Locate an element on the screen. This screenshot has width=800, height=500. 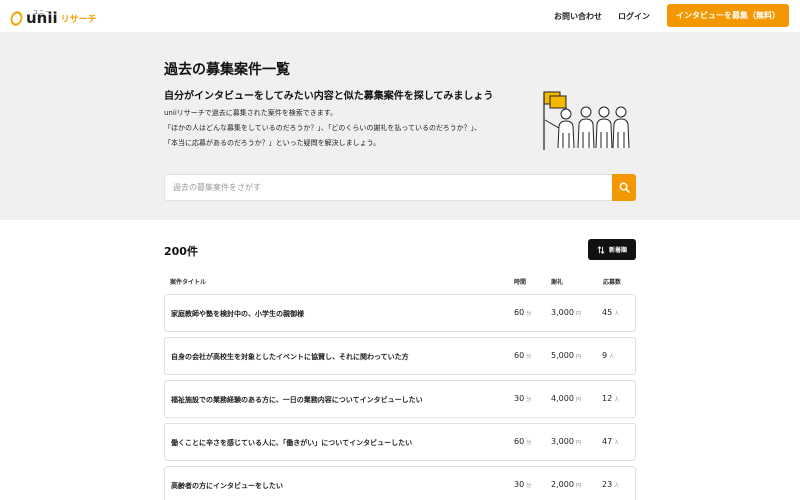
search-button is located at coordinates (624, 187).